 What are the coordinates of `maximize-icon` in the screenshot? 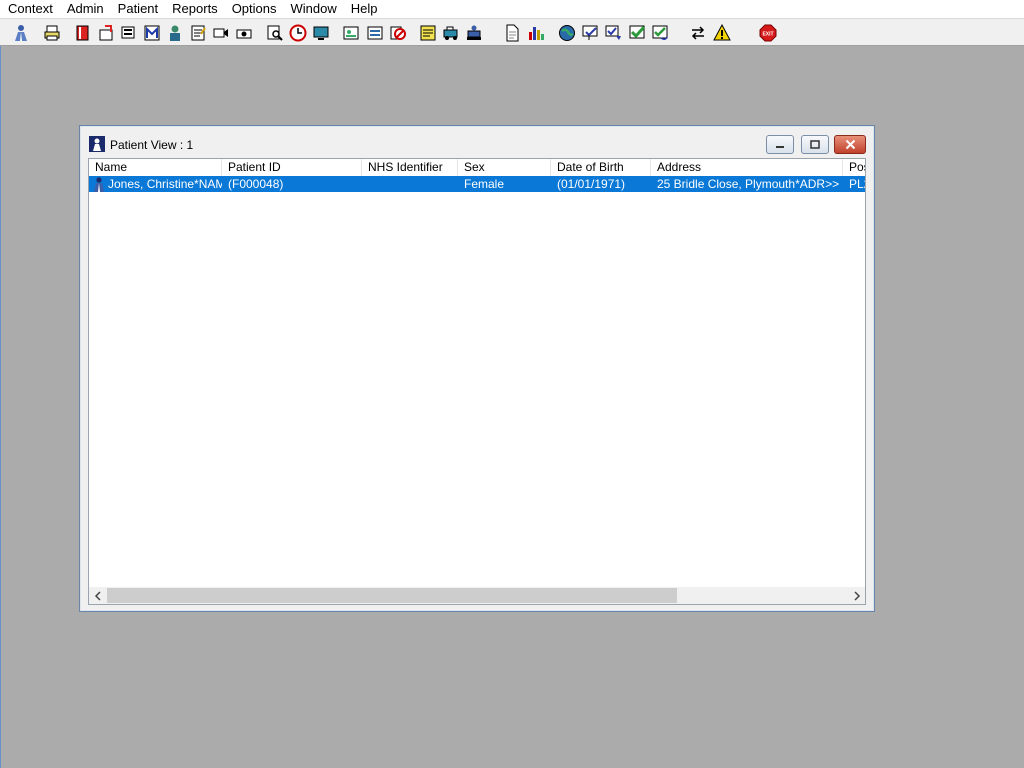 It's located at (815, 144).